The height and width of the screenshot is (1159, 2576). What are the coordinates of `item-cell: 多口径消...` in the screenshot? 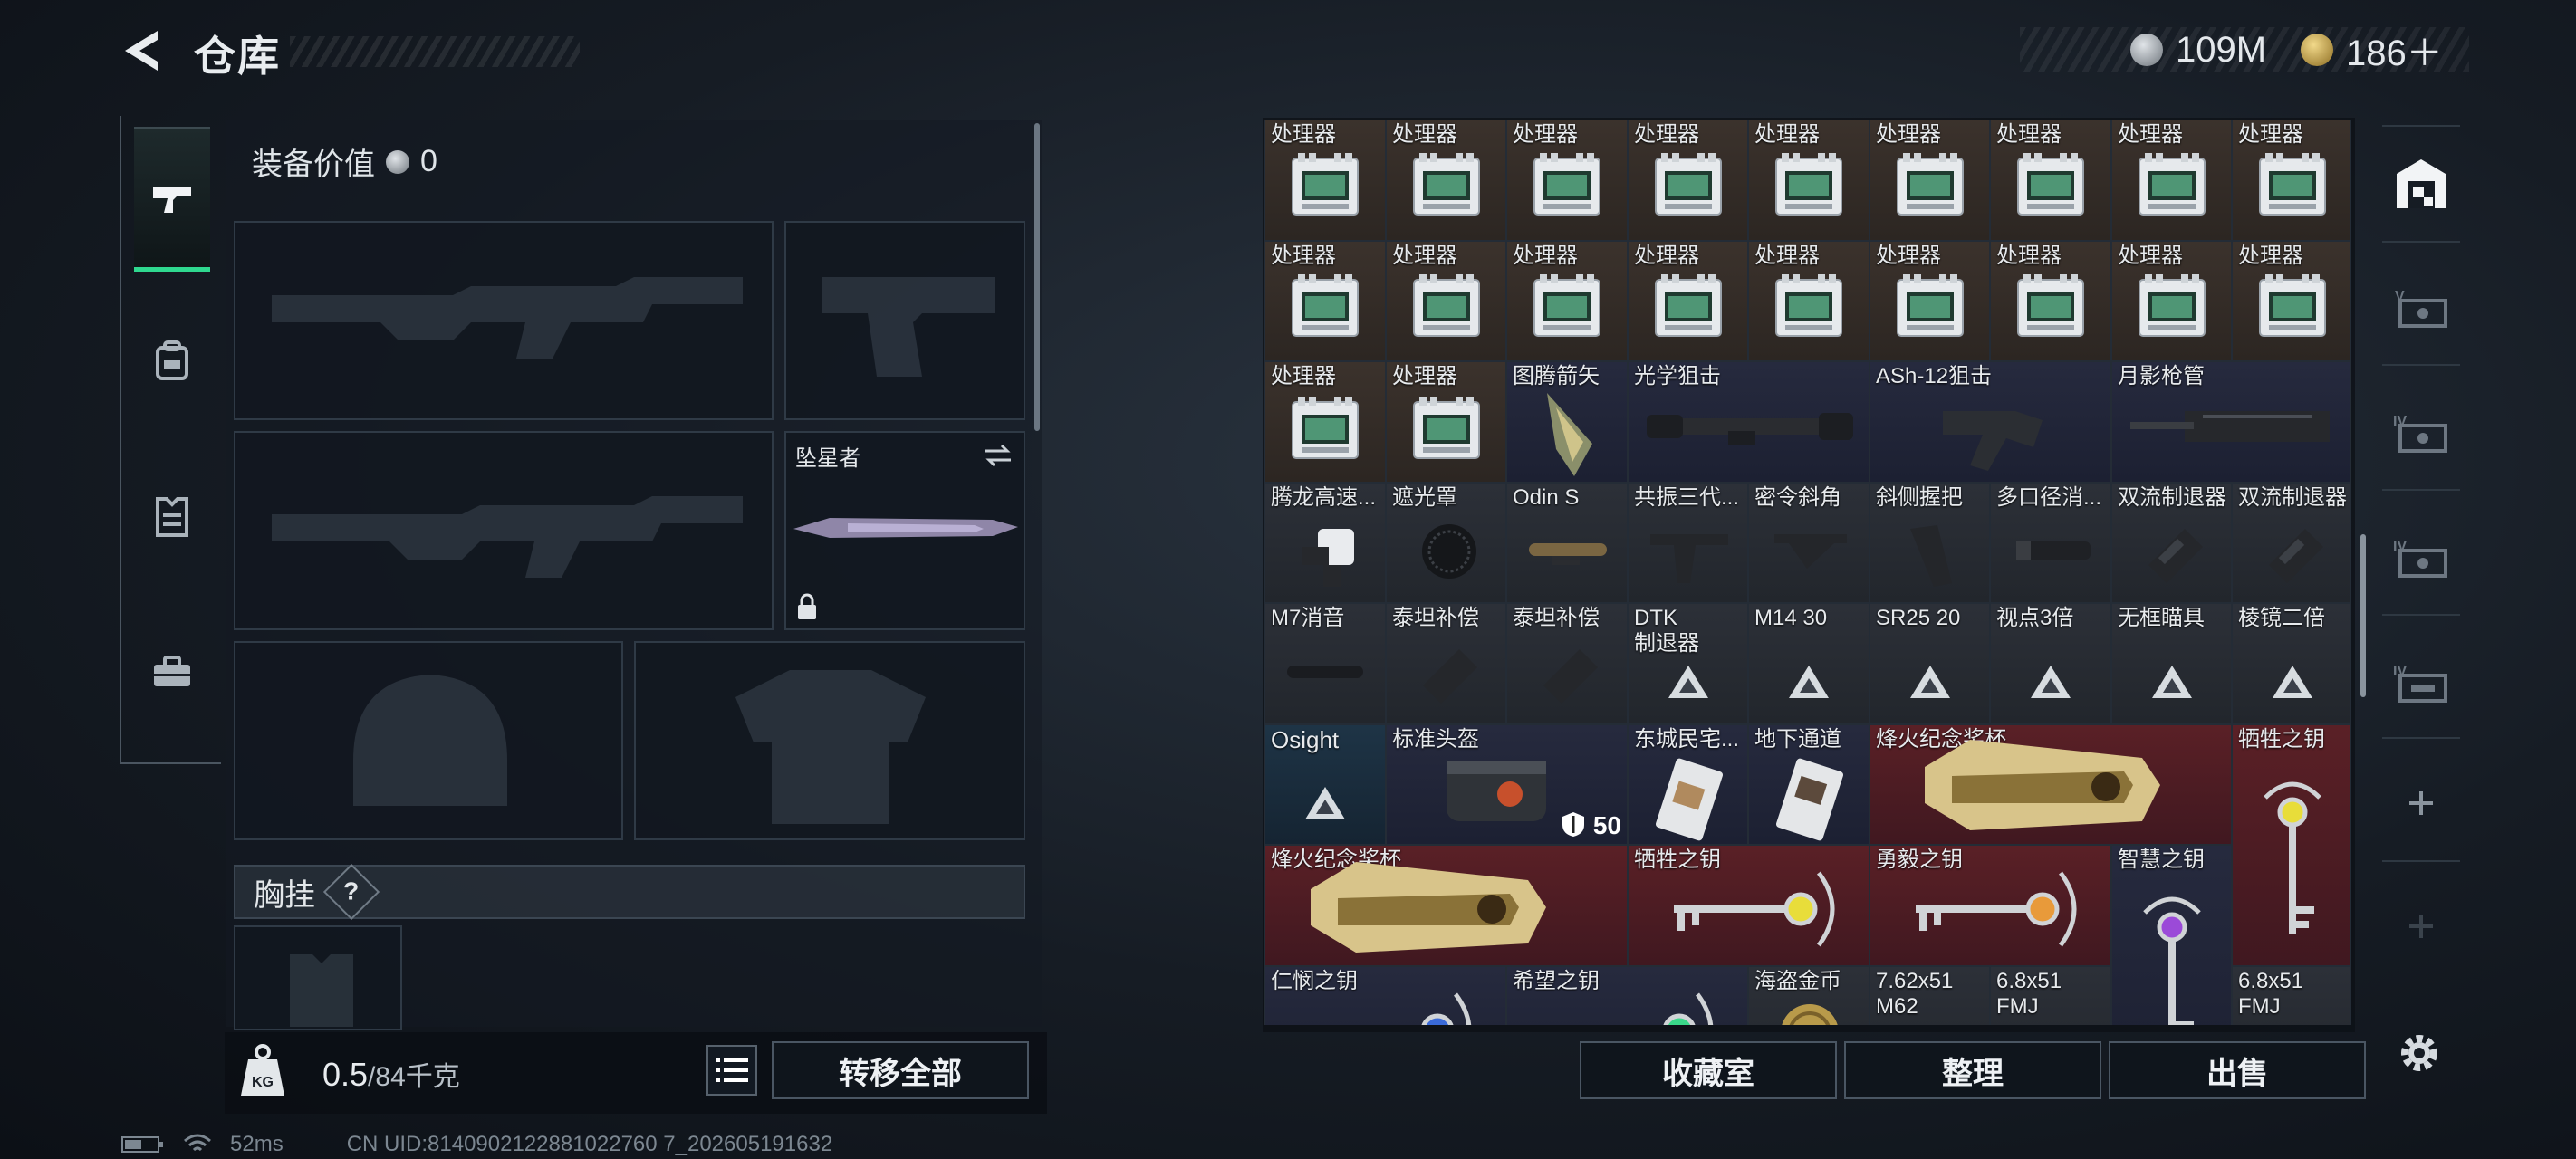 It's located at (2050, 543).